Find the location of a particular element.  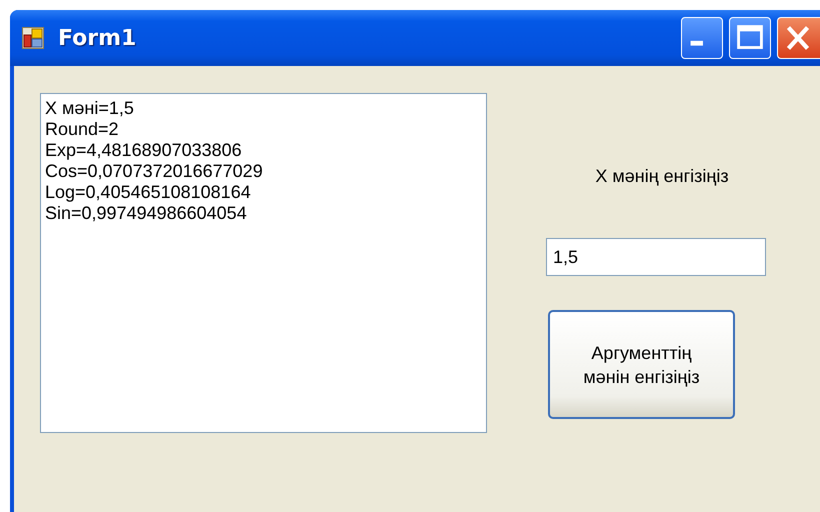

maximize-icon is located at coordinates (750, 37).